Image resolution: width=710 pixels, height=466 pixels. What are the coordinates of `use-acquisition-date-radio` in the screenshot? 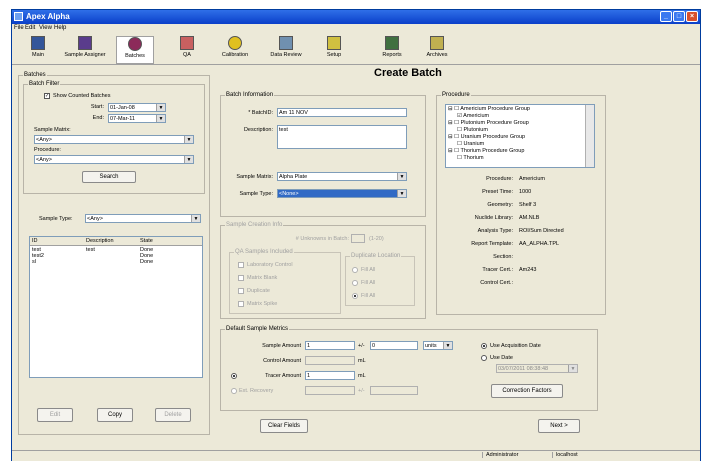 It's located at (484, 346).